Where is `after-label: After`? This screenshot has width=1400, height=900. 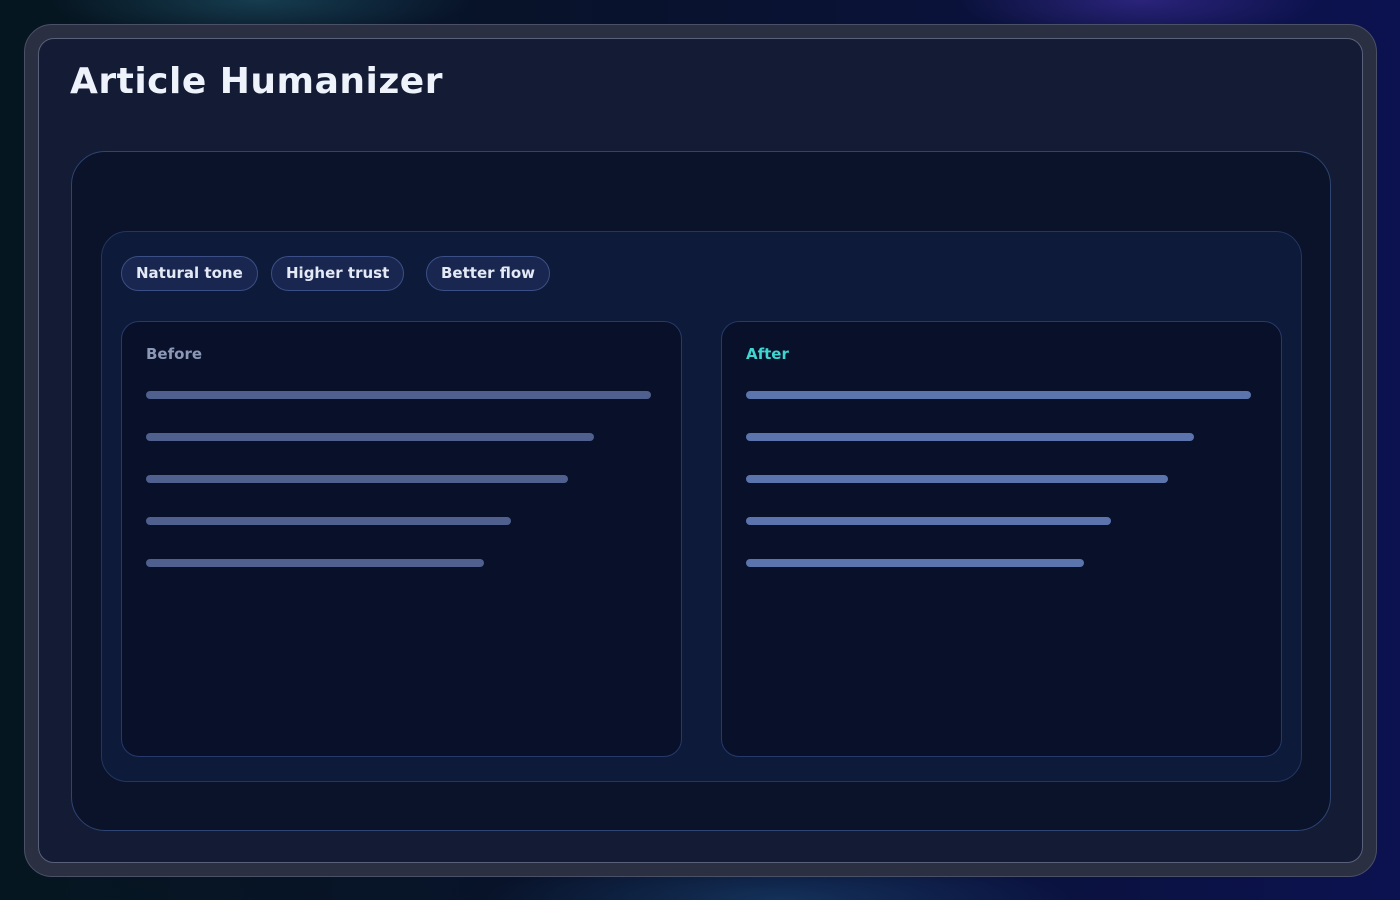 after-label: After is located at coordinates (767, 354).